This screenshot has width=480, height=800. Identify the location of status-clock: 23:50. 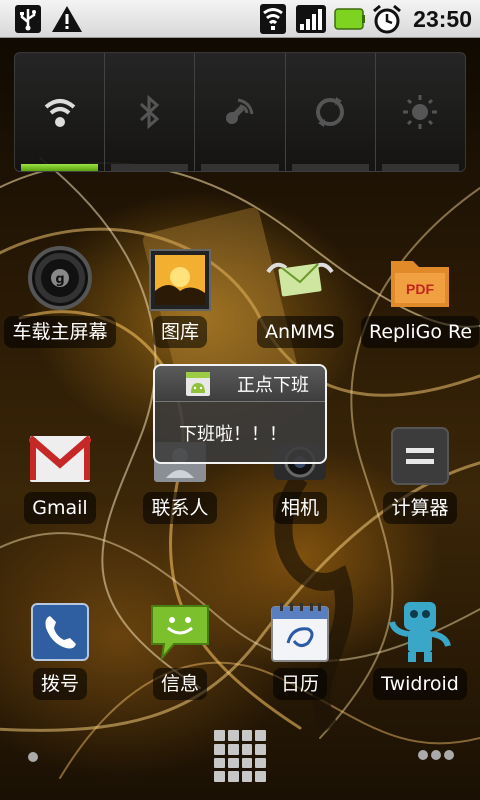
(442, 19).